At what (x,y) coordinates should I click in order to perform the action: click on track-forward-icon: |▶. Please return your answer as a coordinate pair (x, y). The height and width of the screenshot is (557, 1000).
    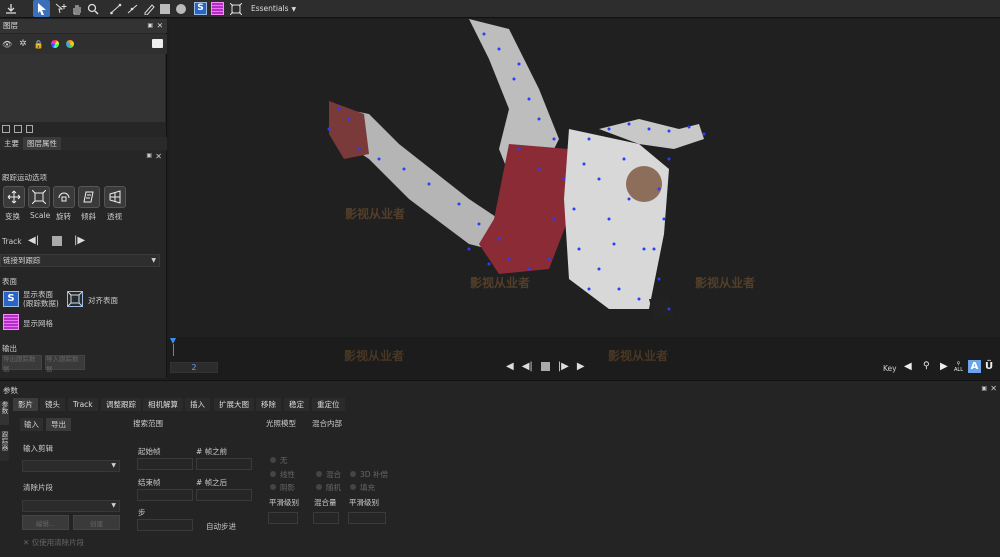
    Looking at the image, I should click on (79, 240).